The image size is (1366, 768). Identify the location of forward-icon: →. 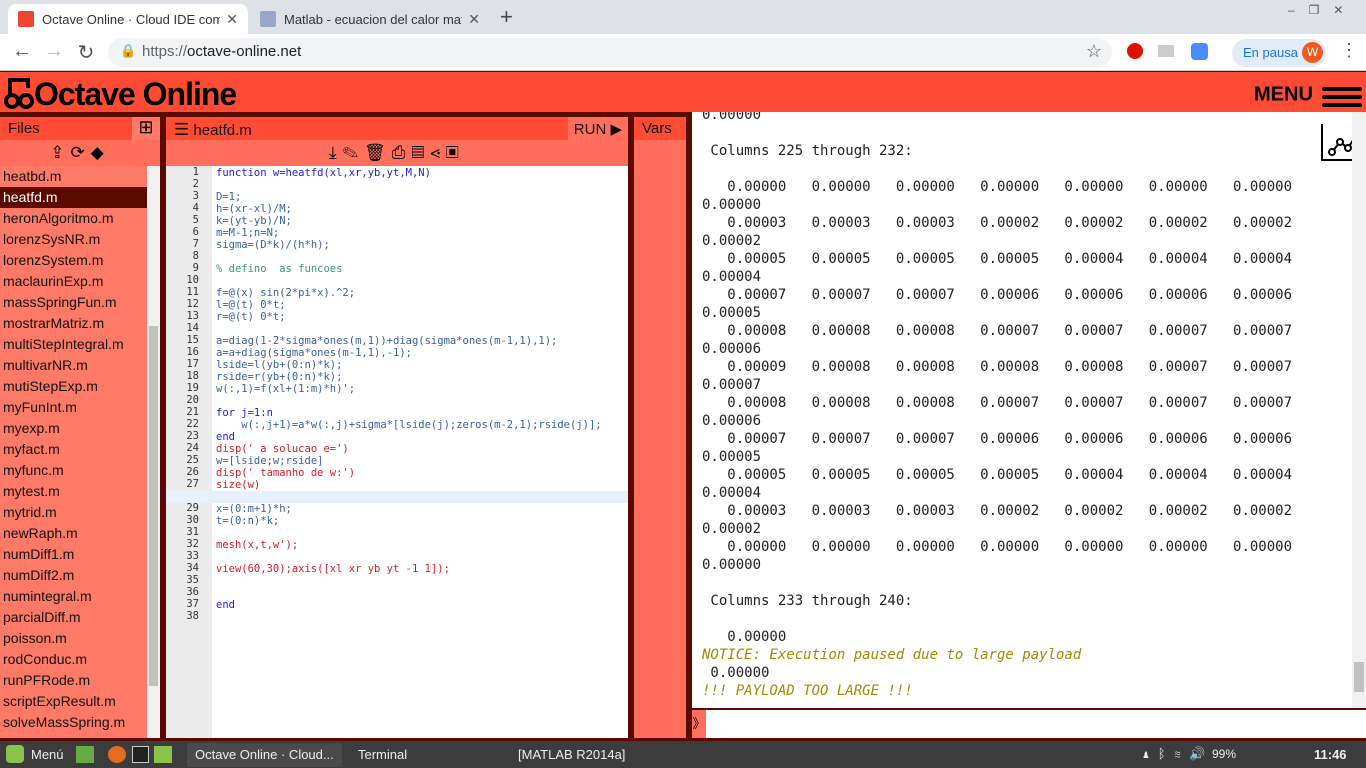
(54, 51).